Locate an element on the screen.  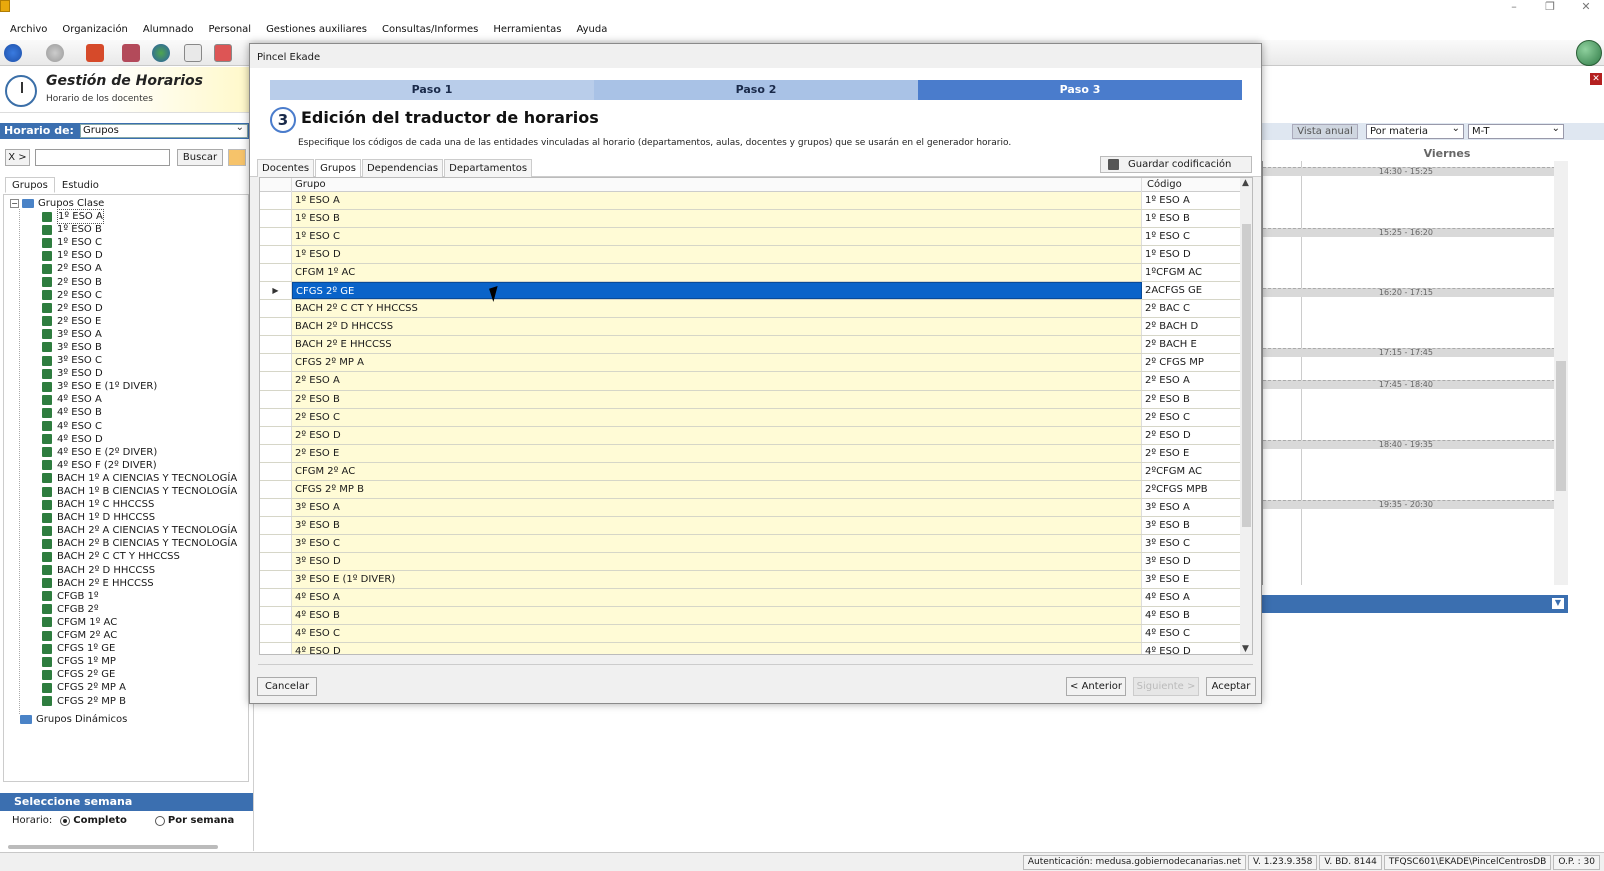
tree-dynamic-groups: Grupos Dinámicos is located at coordinates (73, 719).